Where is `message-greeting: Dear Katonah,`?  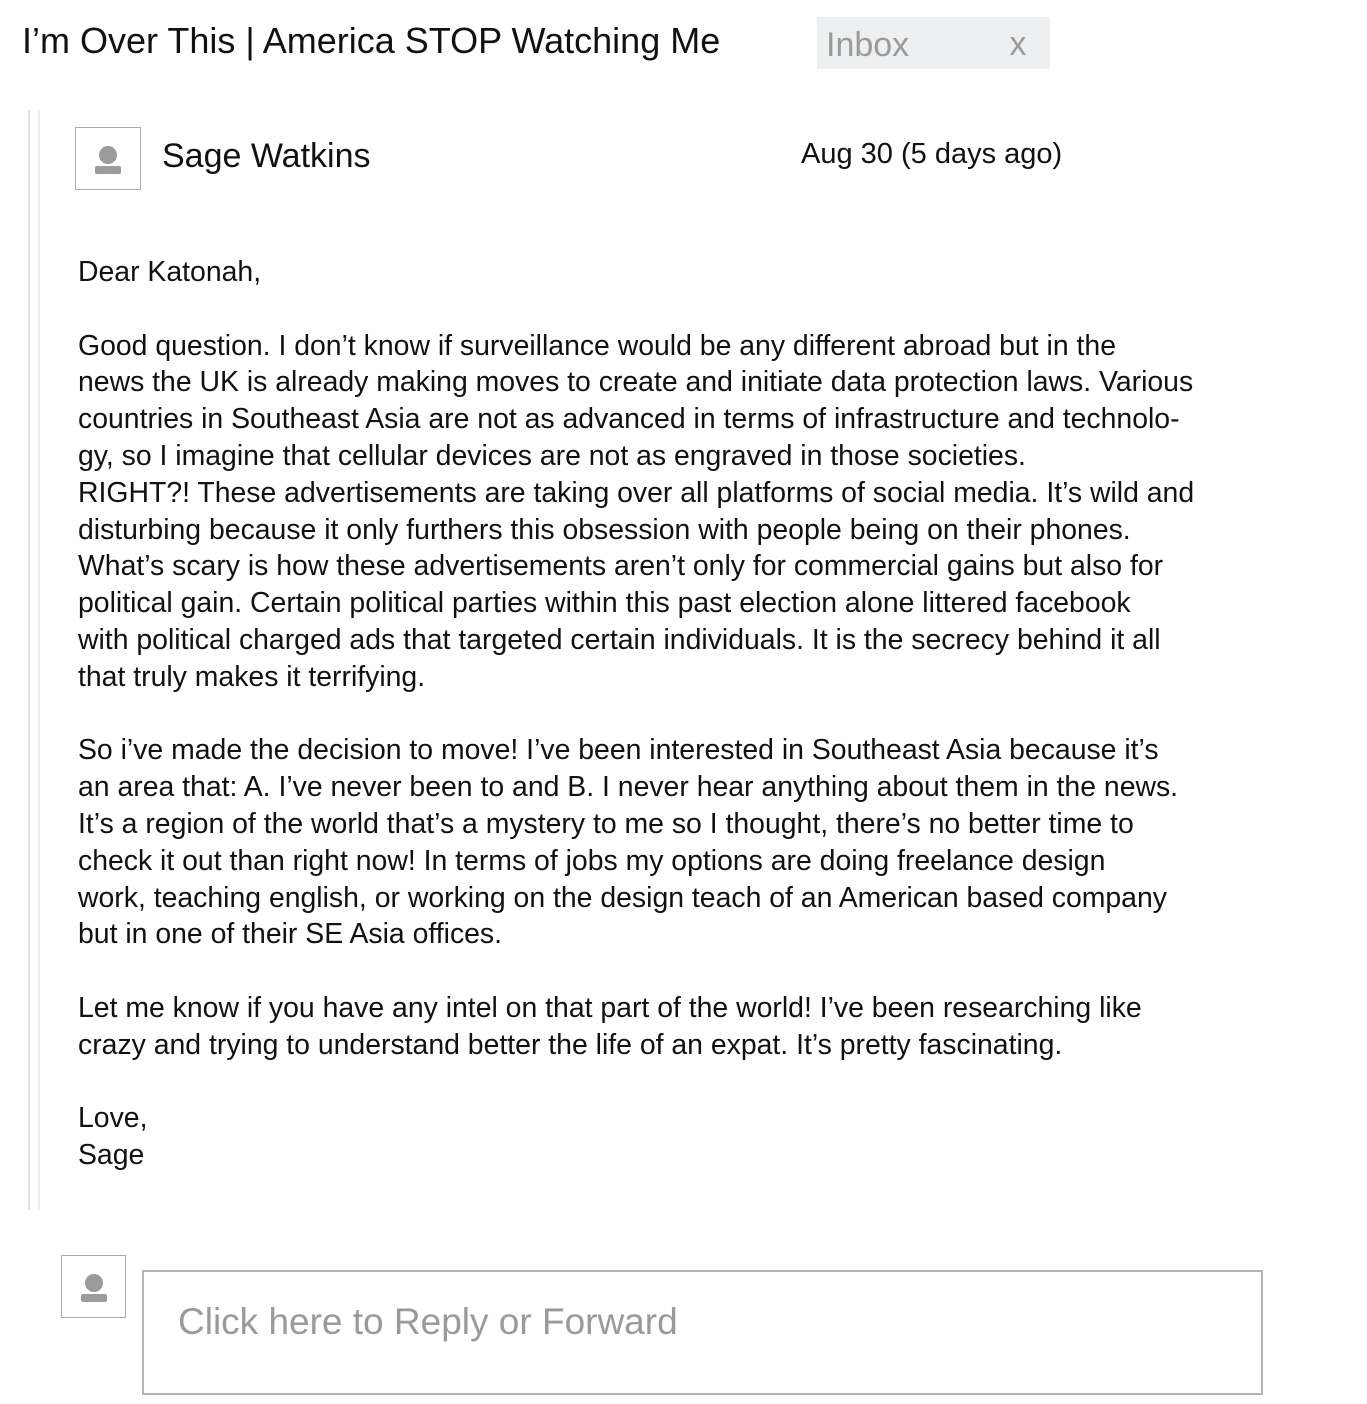
message-greeting: Dear Katonah, is located at coordinates (170, 272).